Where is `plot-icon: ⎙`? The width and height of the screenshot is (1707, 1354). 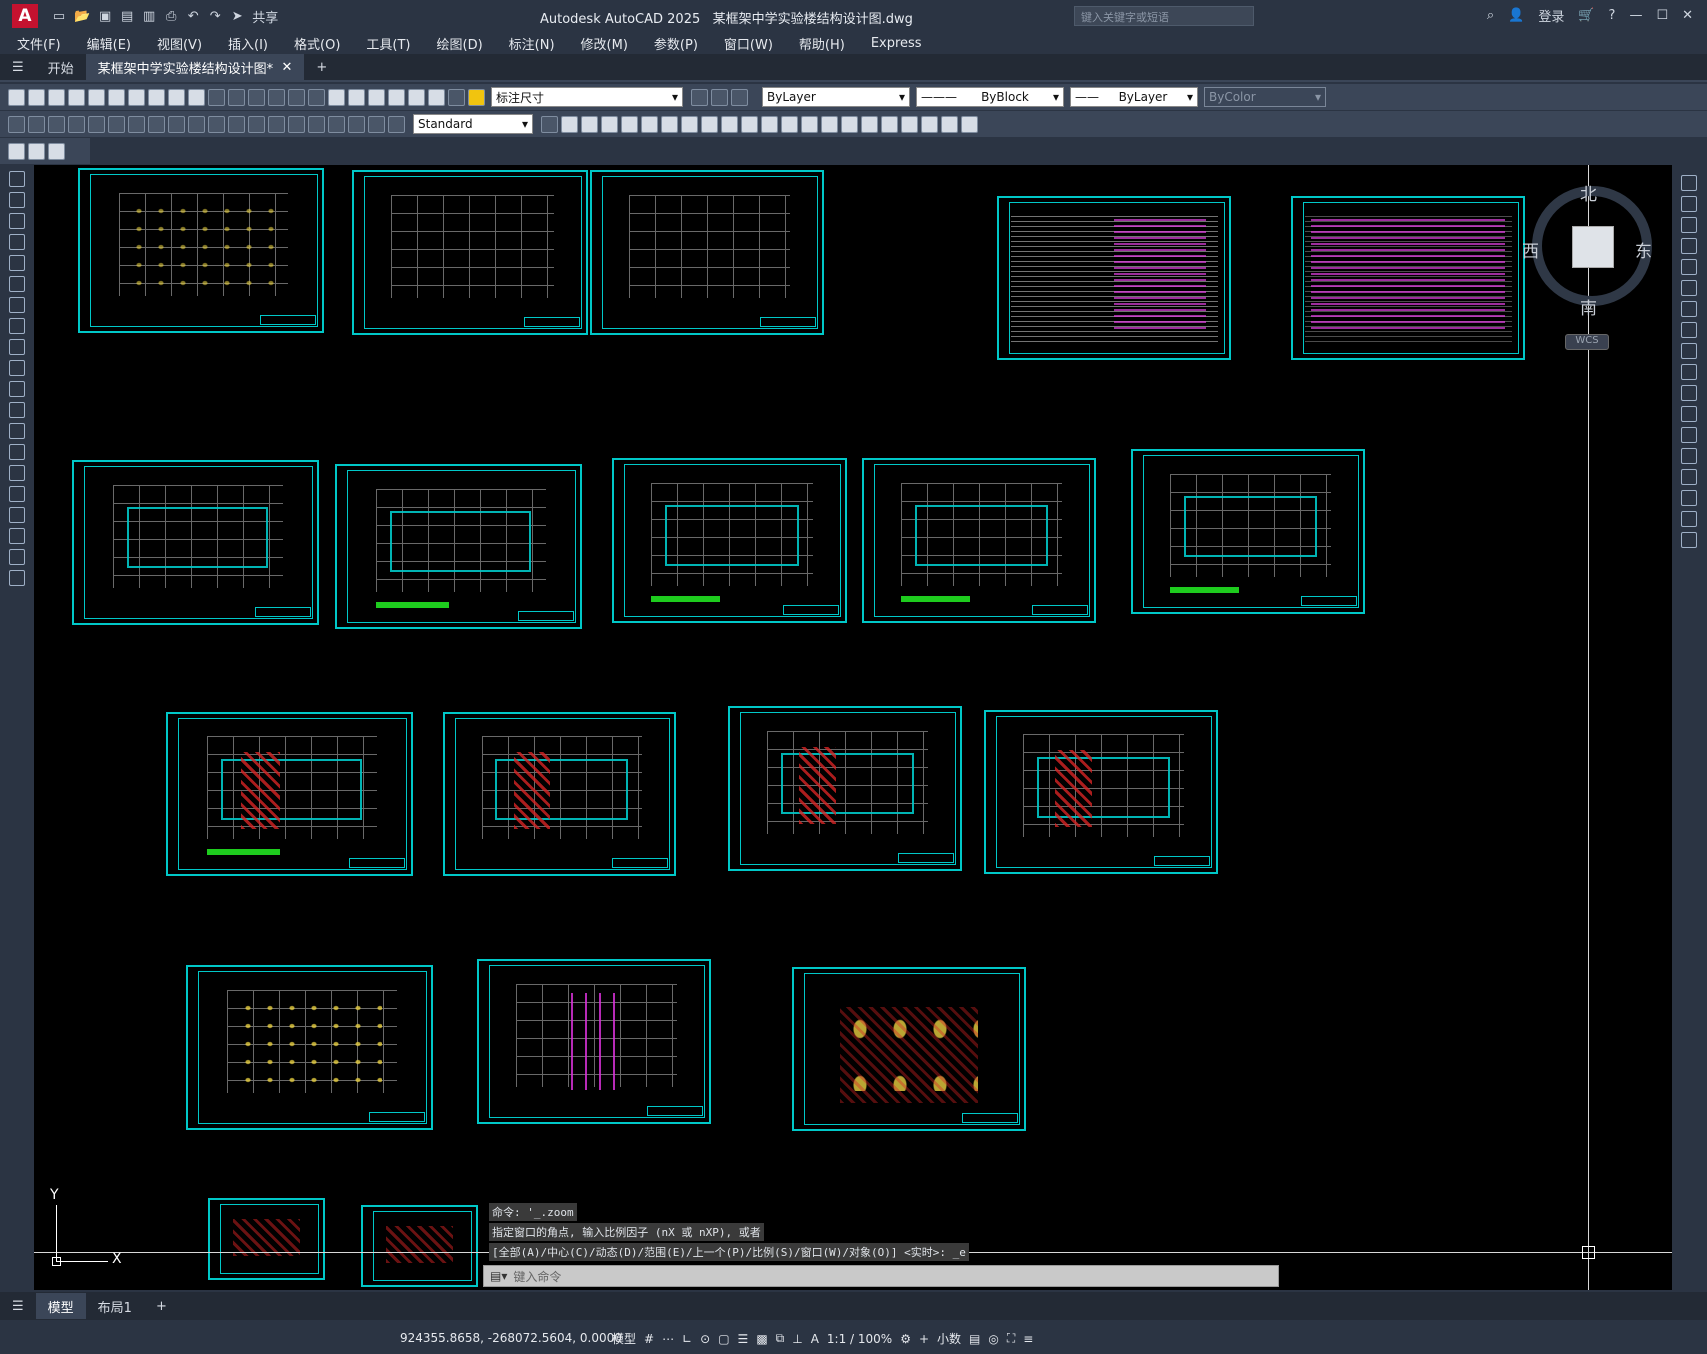 plot-icon: ⎙ is located at coordinates (171, 16).